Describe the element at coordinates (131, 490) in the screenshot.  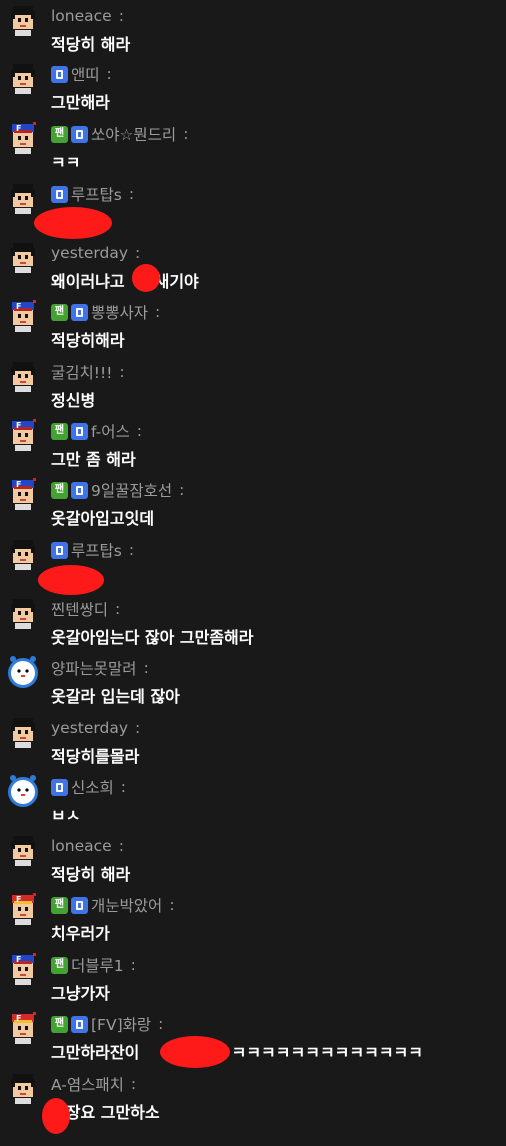
I see `nickname: 9일꿀잠호선` at that location.